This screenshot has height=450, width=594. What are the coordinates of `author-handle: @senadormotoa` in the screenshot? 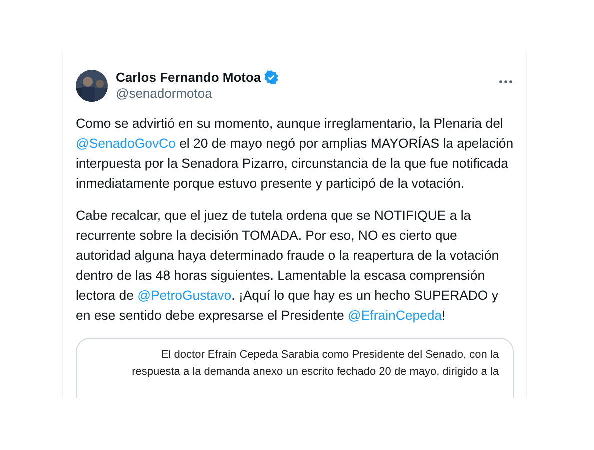 It's located at (303, 93).